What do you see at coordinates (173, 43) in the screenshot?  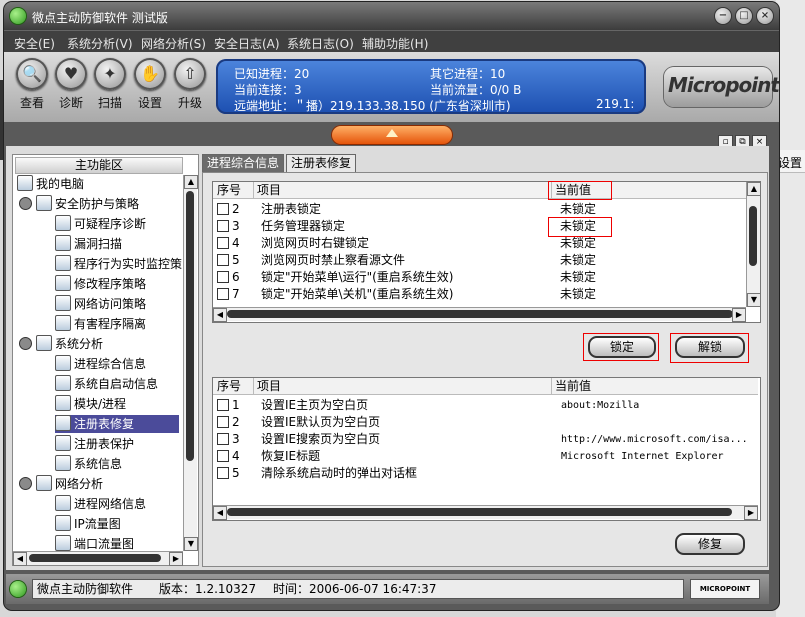 I see `menu-network-analysis: 网络分析(S)` at bounding box center [173, 43].